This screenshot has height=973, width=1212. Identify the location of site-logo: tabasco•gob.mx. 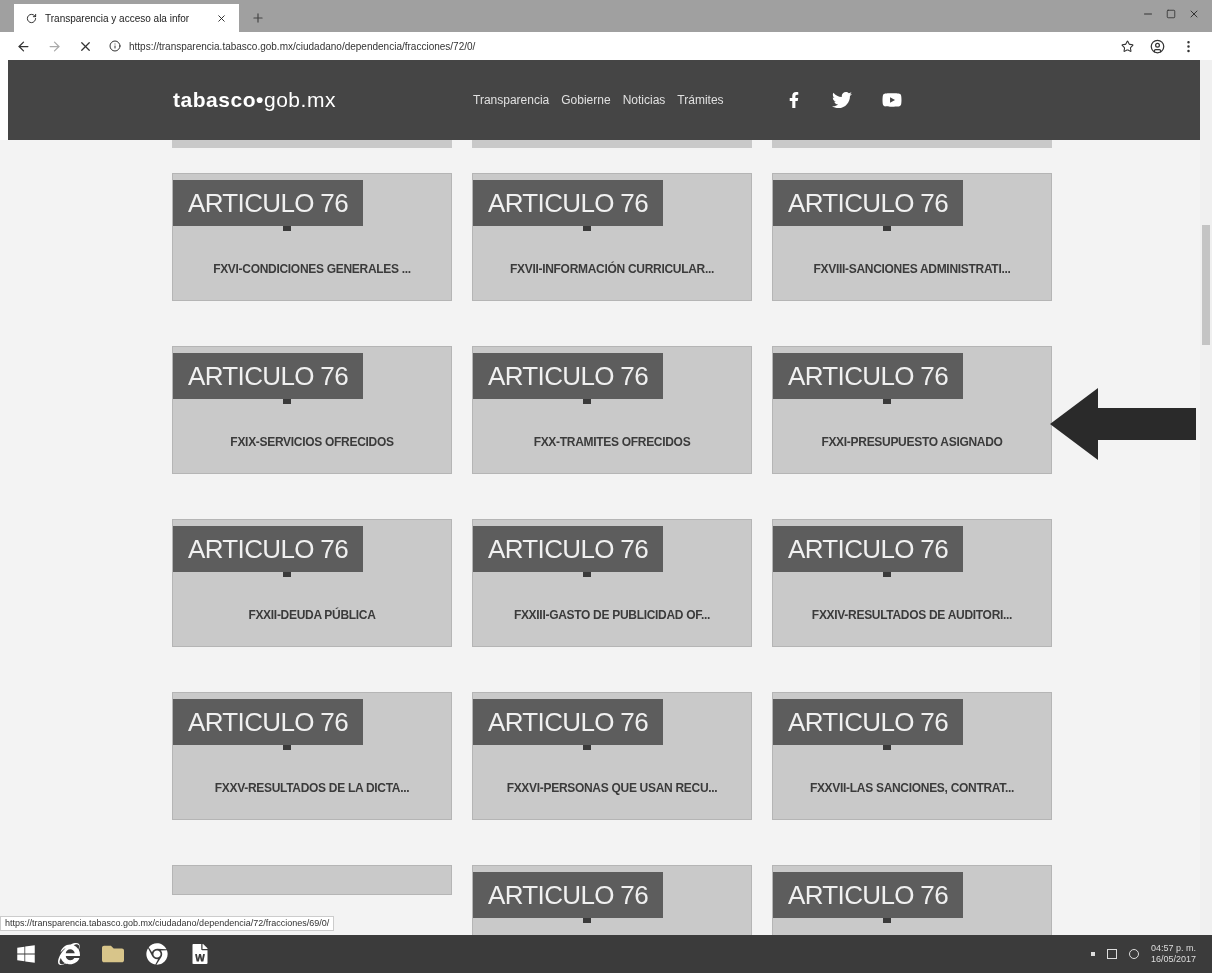
(323, 100).